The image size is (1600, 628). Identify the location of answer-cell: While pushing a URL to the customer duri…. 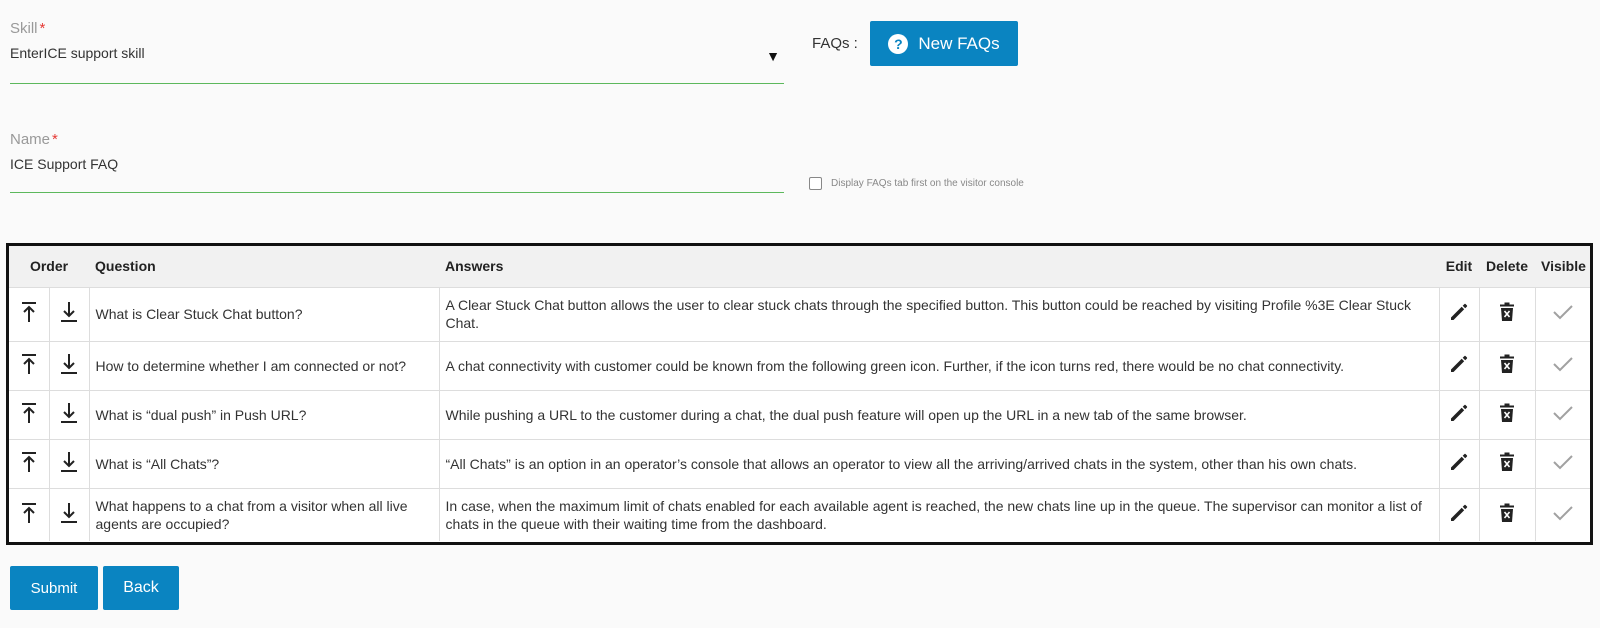
(939, 415).